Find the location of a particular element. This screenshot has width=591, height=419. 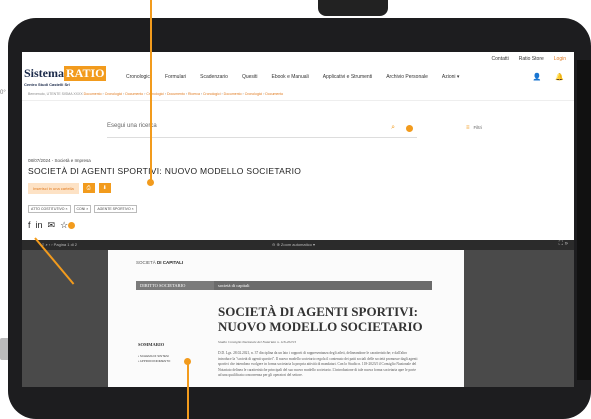

share-bar: f in ✉ ☆ is located at coordinates (48, 225).